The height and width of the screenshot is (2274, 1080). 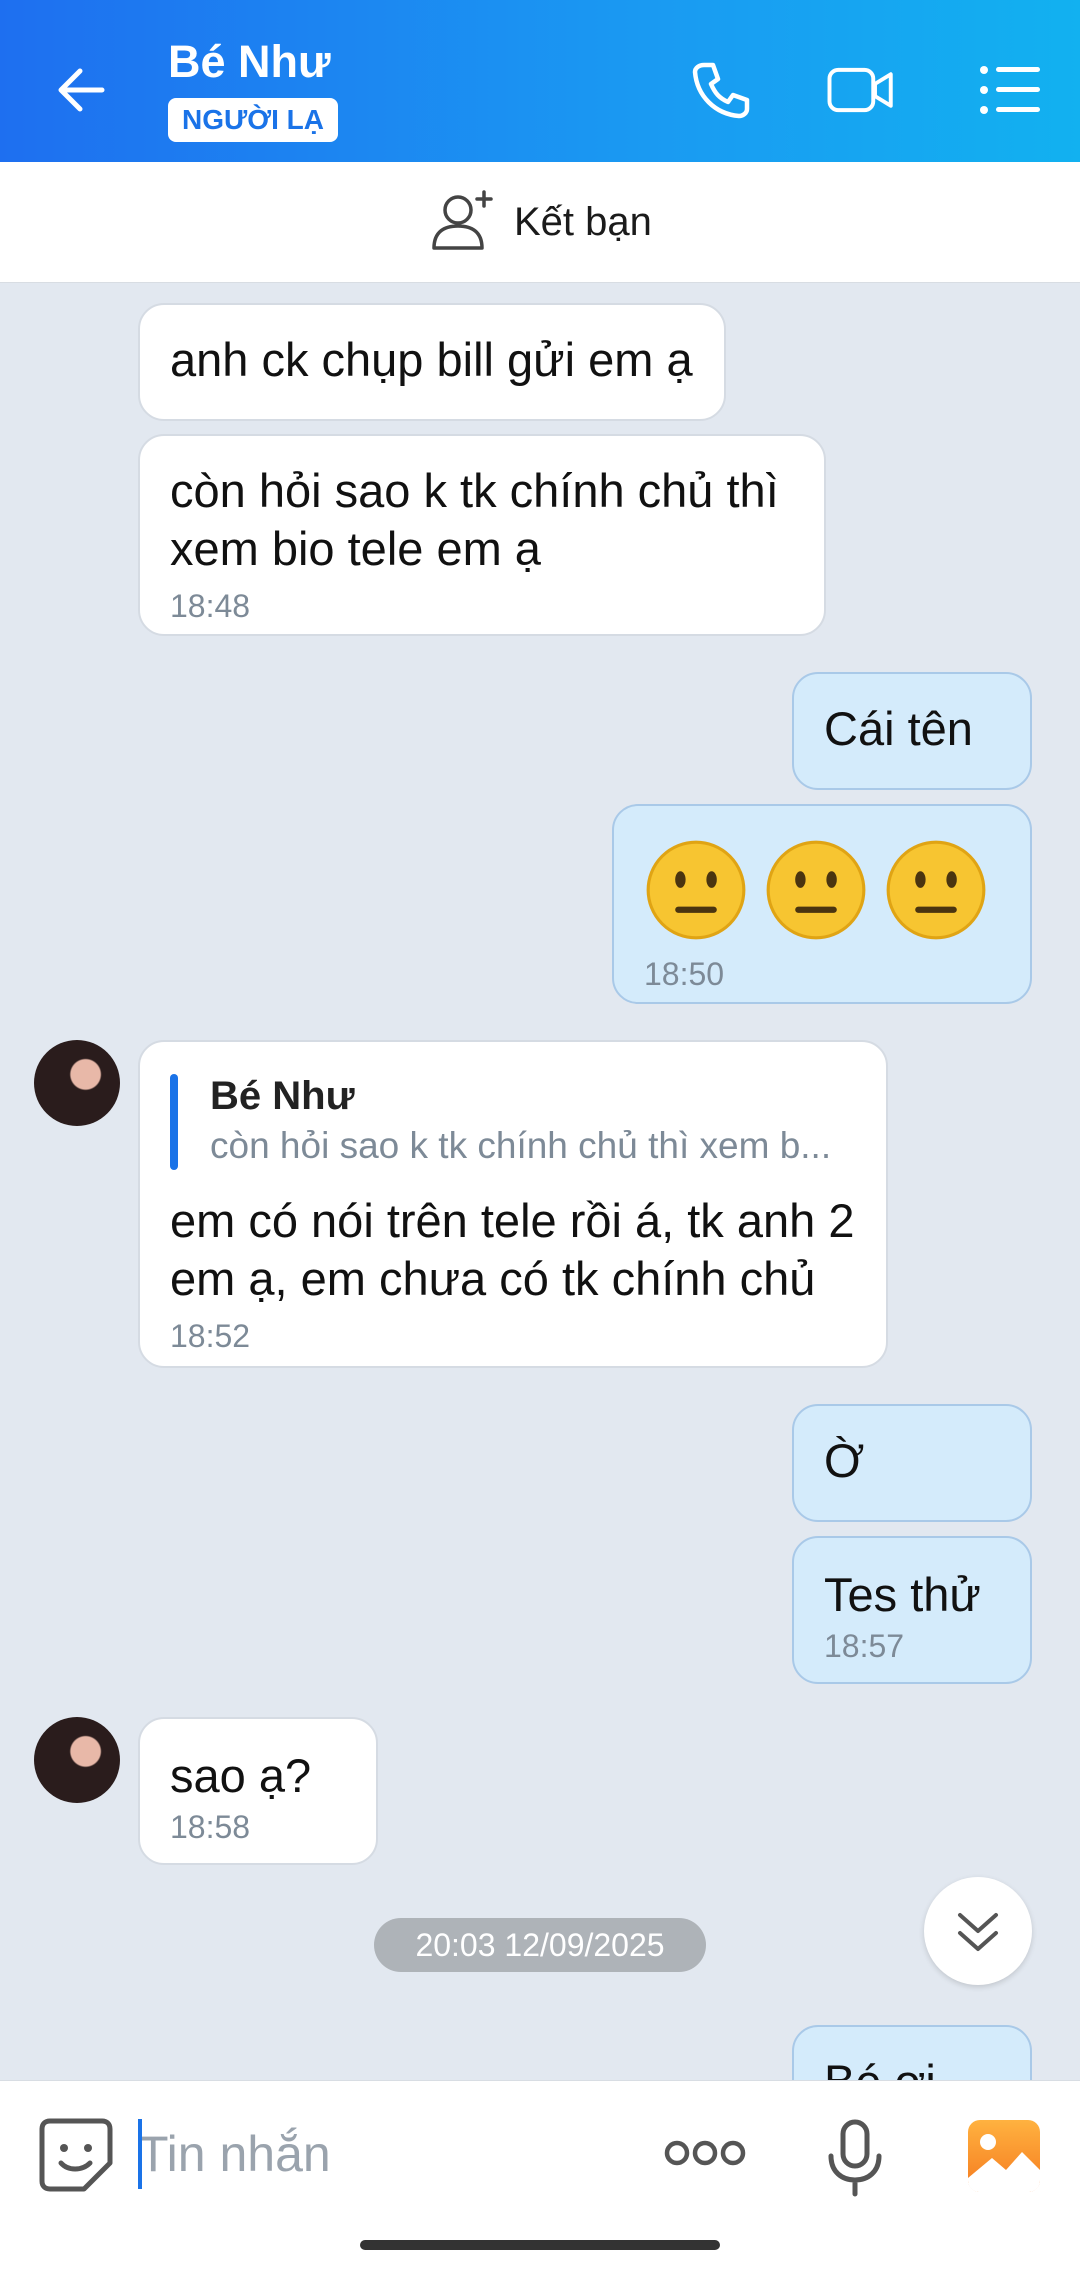 What do you see at coordinates (912, 2052) in the screenshot?
I see `message-bubble-outgoing: Bé ơi` at bounding box center [912, 2052].